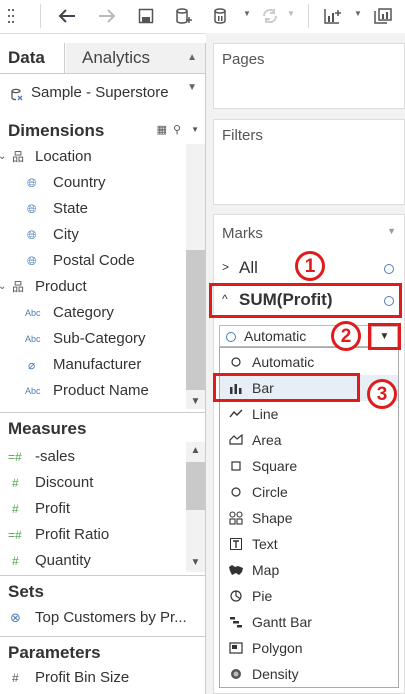  I want to click on menu-item-square: Square, so click(309, 466).